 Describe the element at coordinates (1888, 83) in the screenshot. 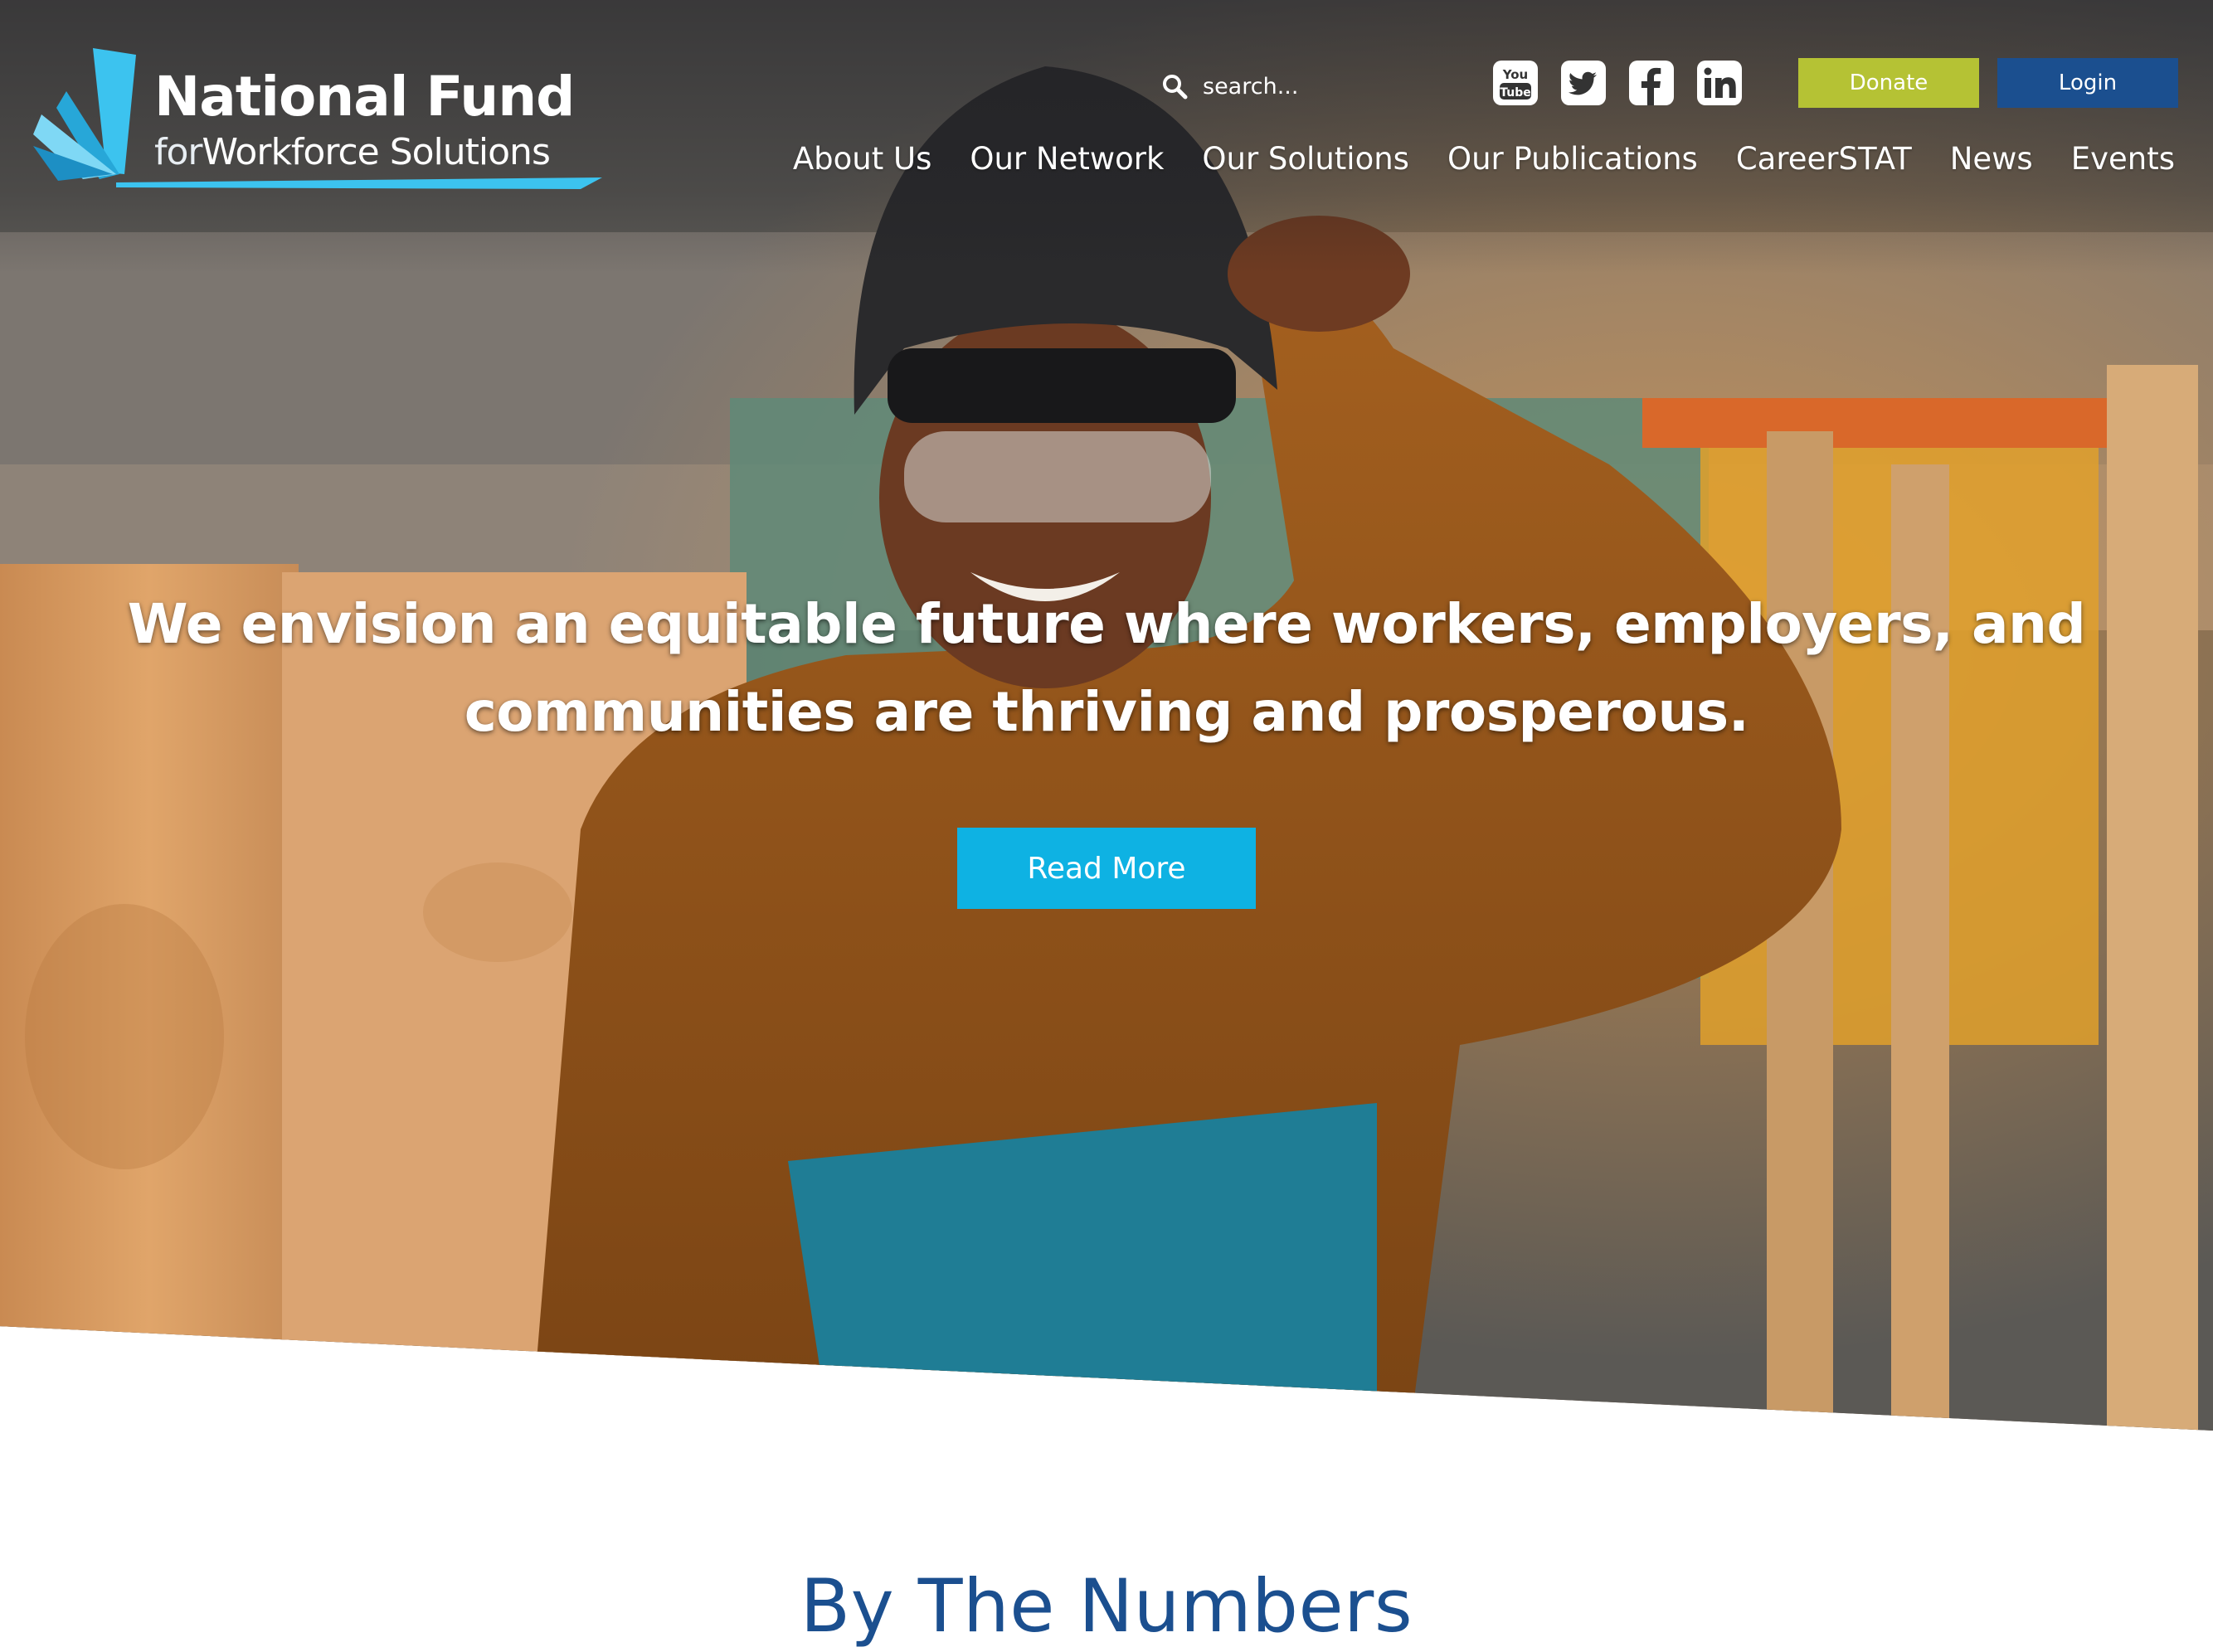

I see `donate-button: Donate` at that location.